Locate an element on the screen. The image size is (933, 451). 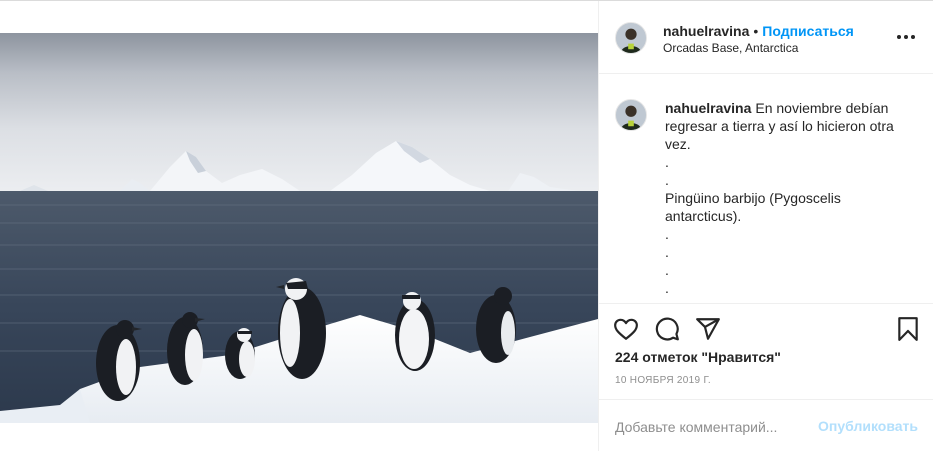
header-author-line: nahuelravina • Подписаться is located at coordinates (758, 31).